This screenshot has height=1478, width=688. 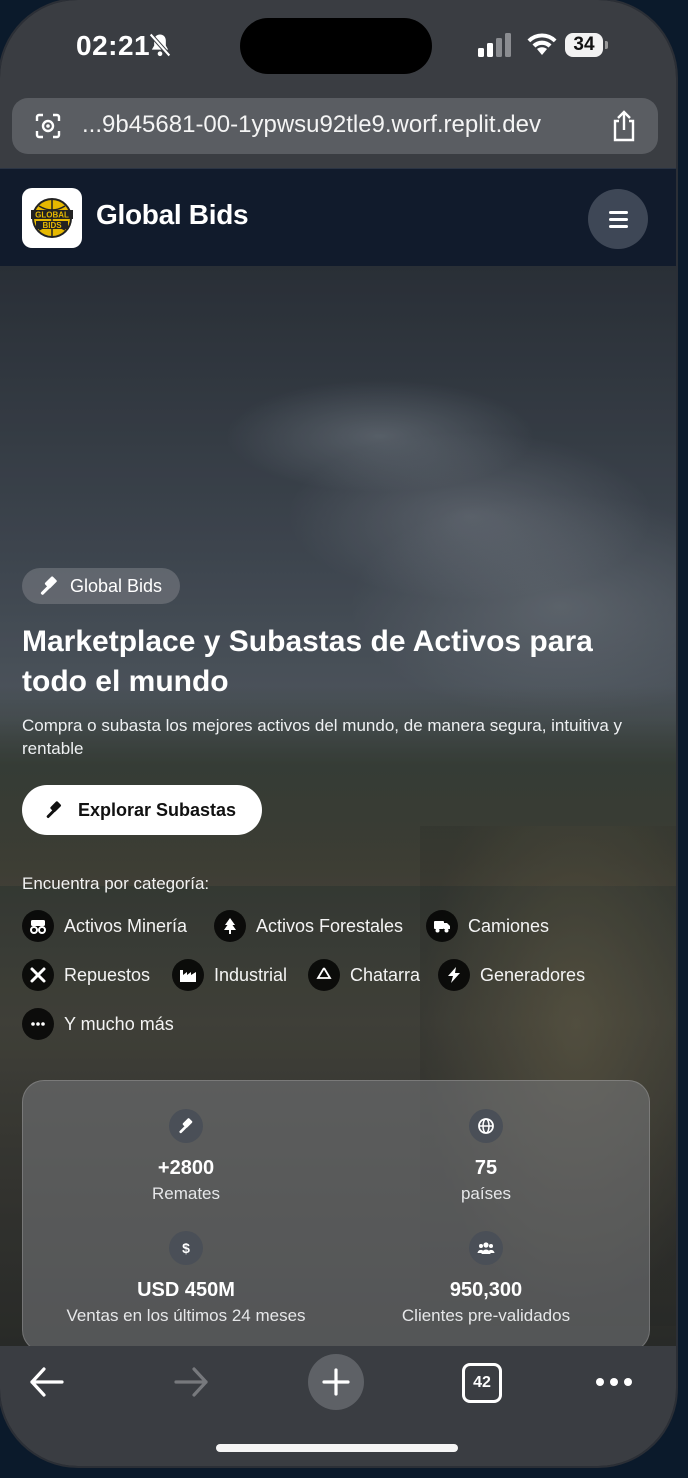 What do you see at coordinates (324, 975) in the screenshot?
I see `recycle-icon` at bounding box center [324, 975].